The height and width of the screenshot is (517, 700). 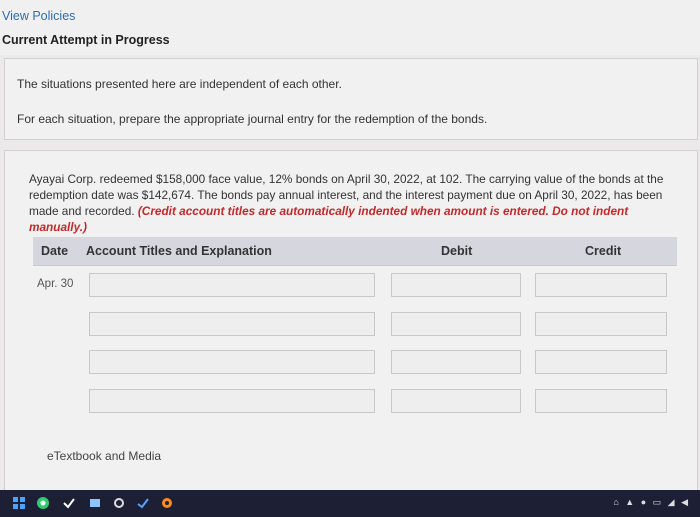 I want to click on header-debit: Debit, so click(x=457, y=251).